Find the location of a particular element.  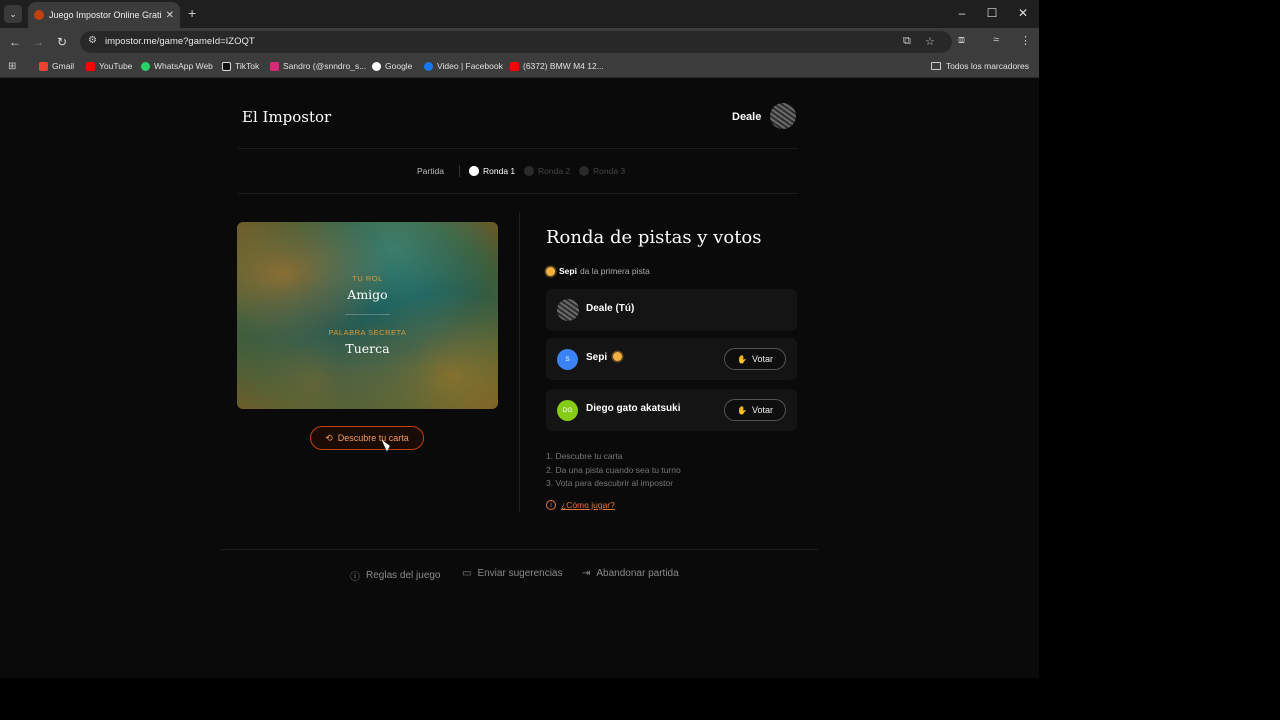

bookmark-youtube: YouTube is located at coordinates (109, 66).